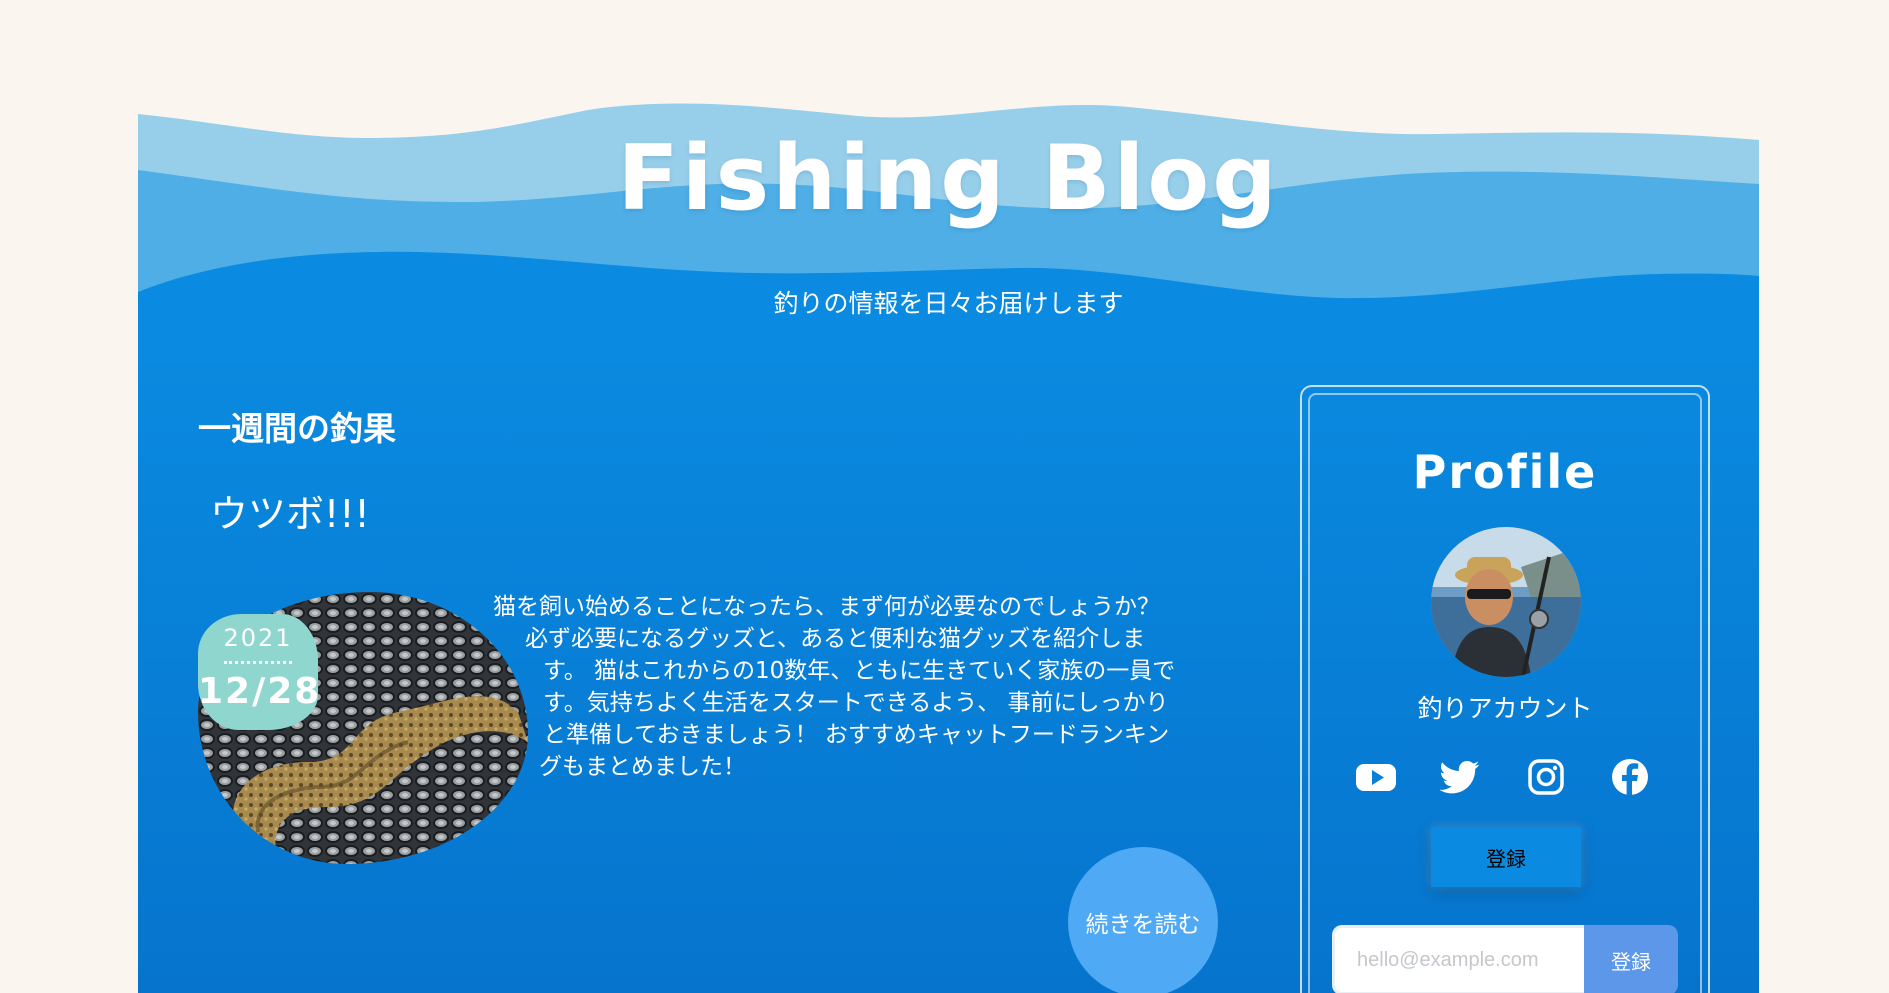 This screenshot has width=1889, height=993. Describe the element at coordinates (835, 639) in the screenshot. I see `excerpt-line: 必ず必要になるグッズと、あると便利な猫グッズを紹介しま` at that location.